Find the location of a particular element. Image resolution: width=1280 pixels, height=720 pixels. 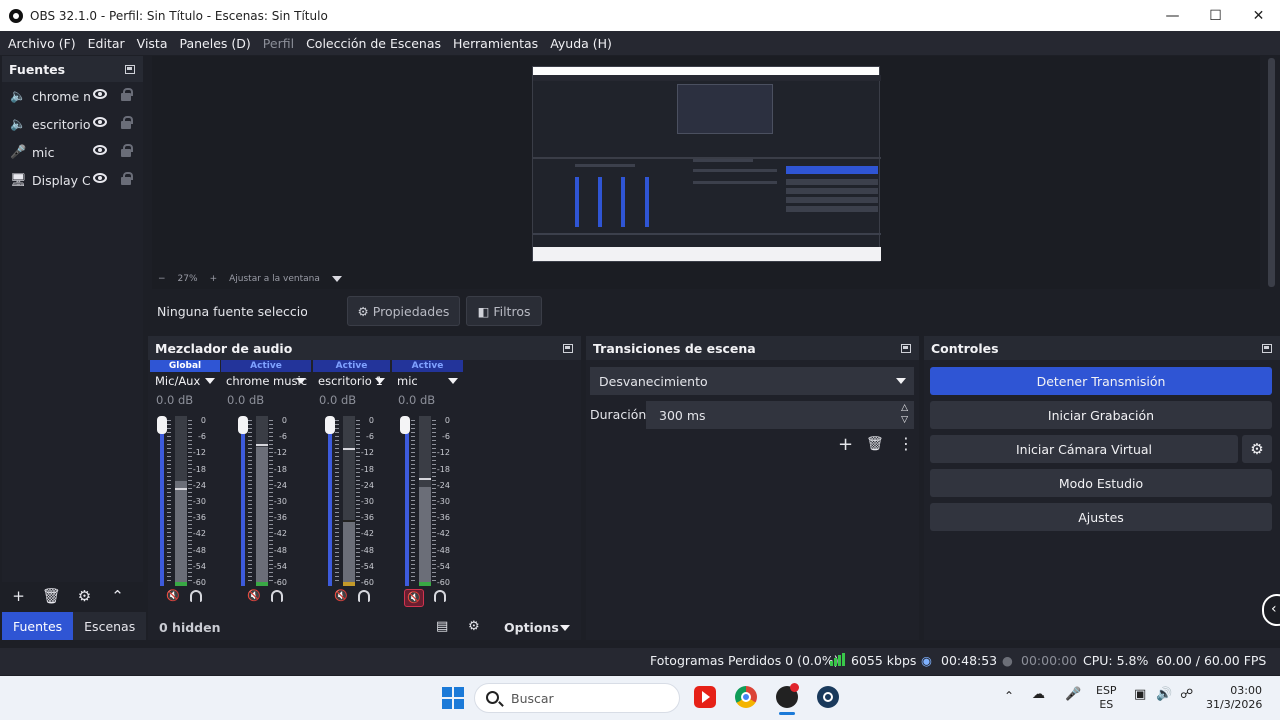

fps-counter: 60.00 / 60.00 FPS is located at coordinates (1211, 660).